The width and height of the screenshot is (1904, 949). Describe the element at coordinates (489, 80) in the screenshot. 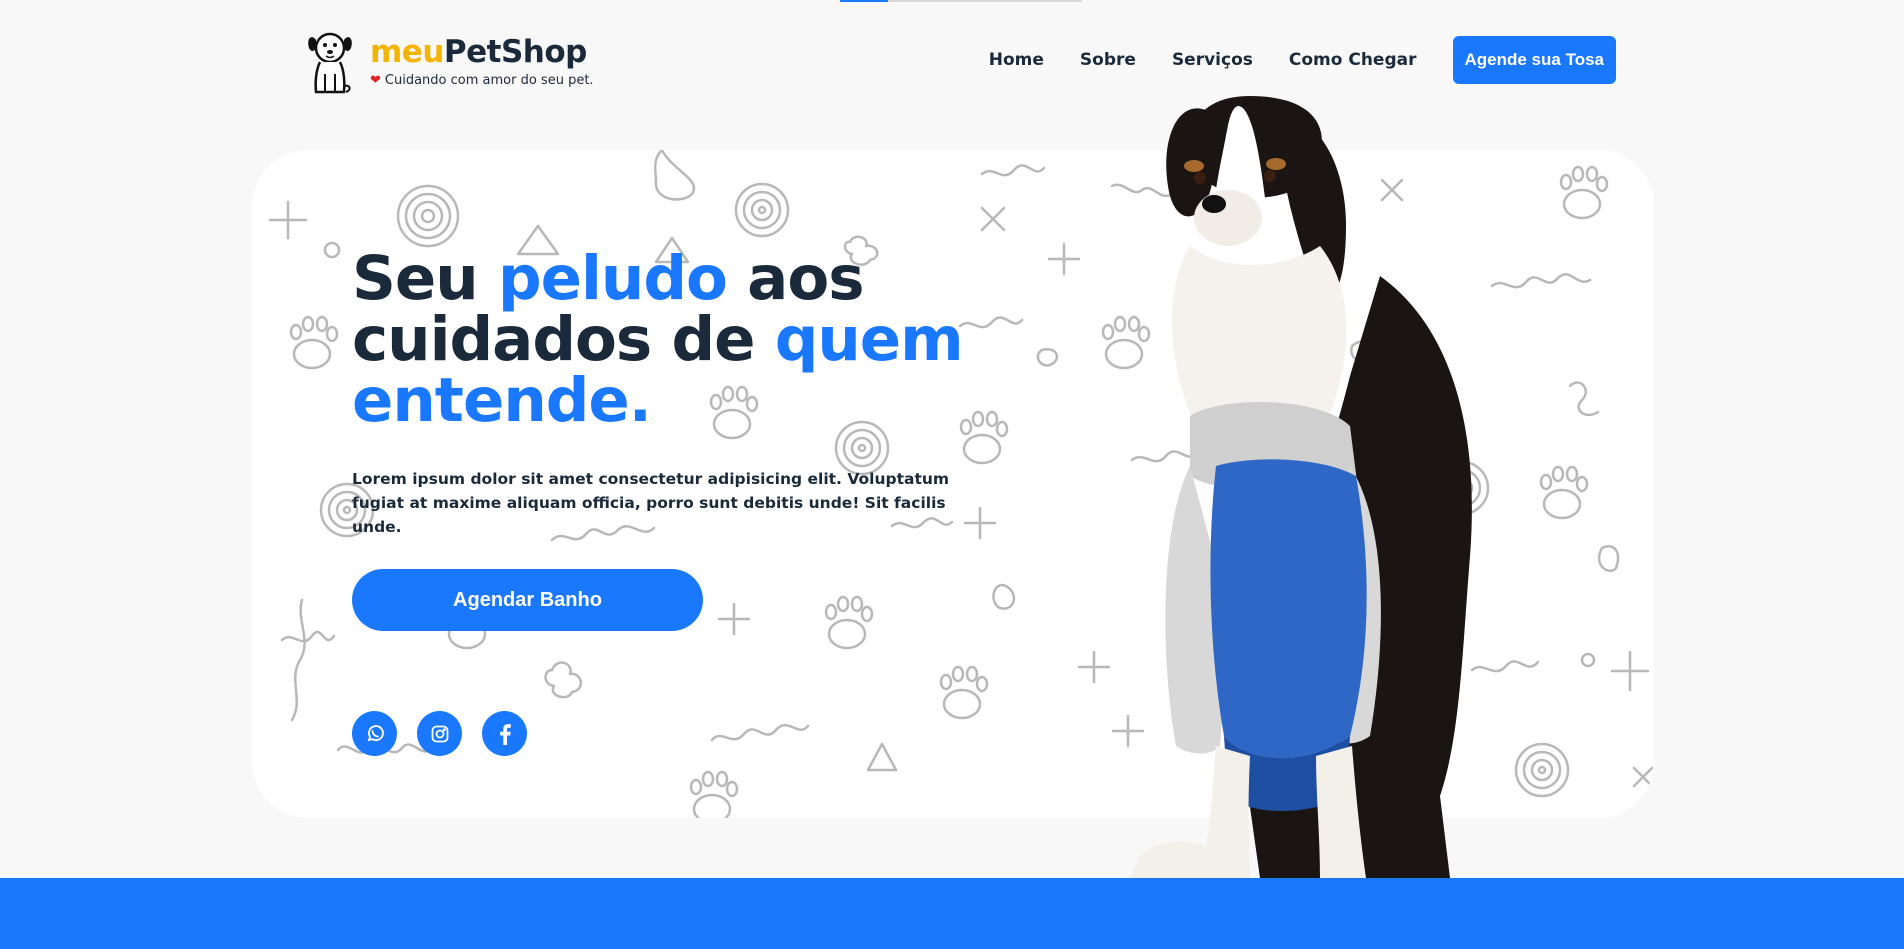

I see `tagline-text: Cuidando com amor do seu pet.` at that location.